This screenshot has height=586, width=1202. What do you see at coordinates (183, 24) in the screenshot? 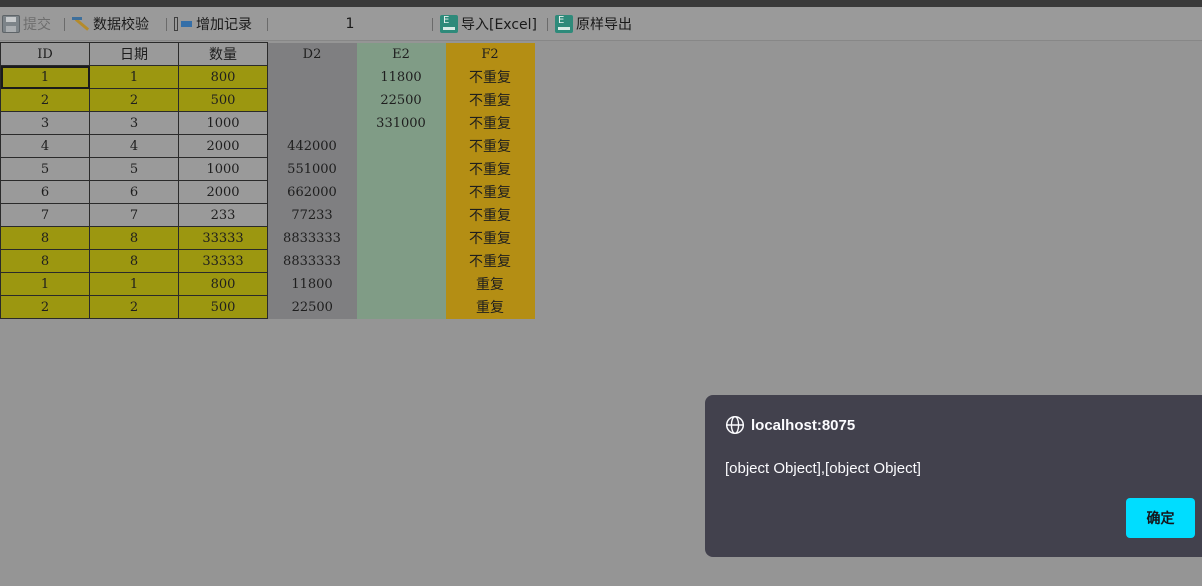
I see `add-record-icon` at bounding box center [183, 24].